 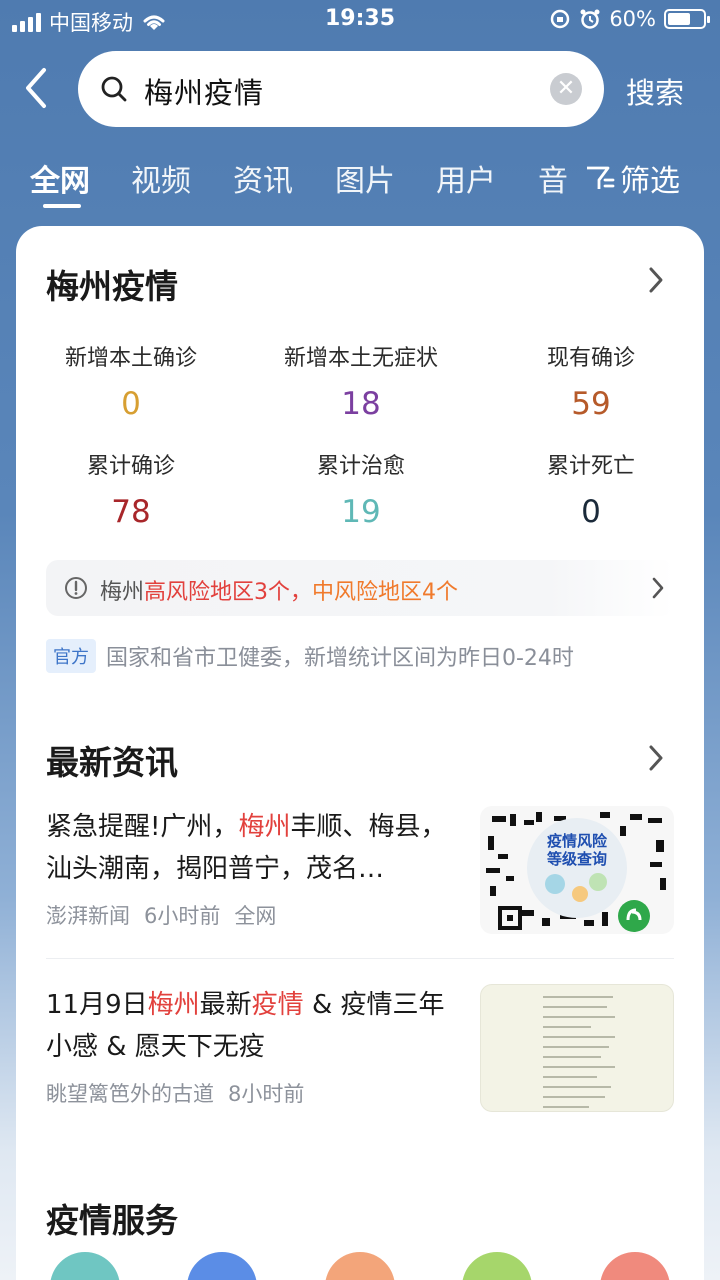 I want to click on orientation-lock-icon, so click(x=560, y=19).